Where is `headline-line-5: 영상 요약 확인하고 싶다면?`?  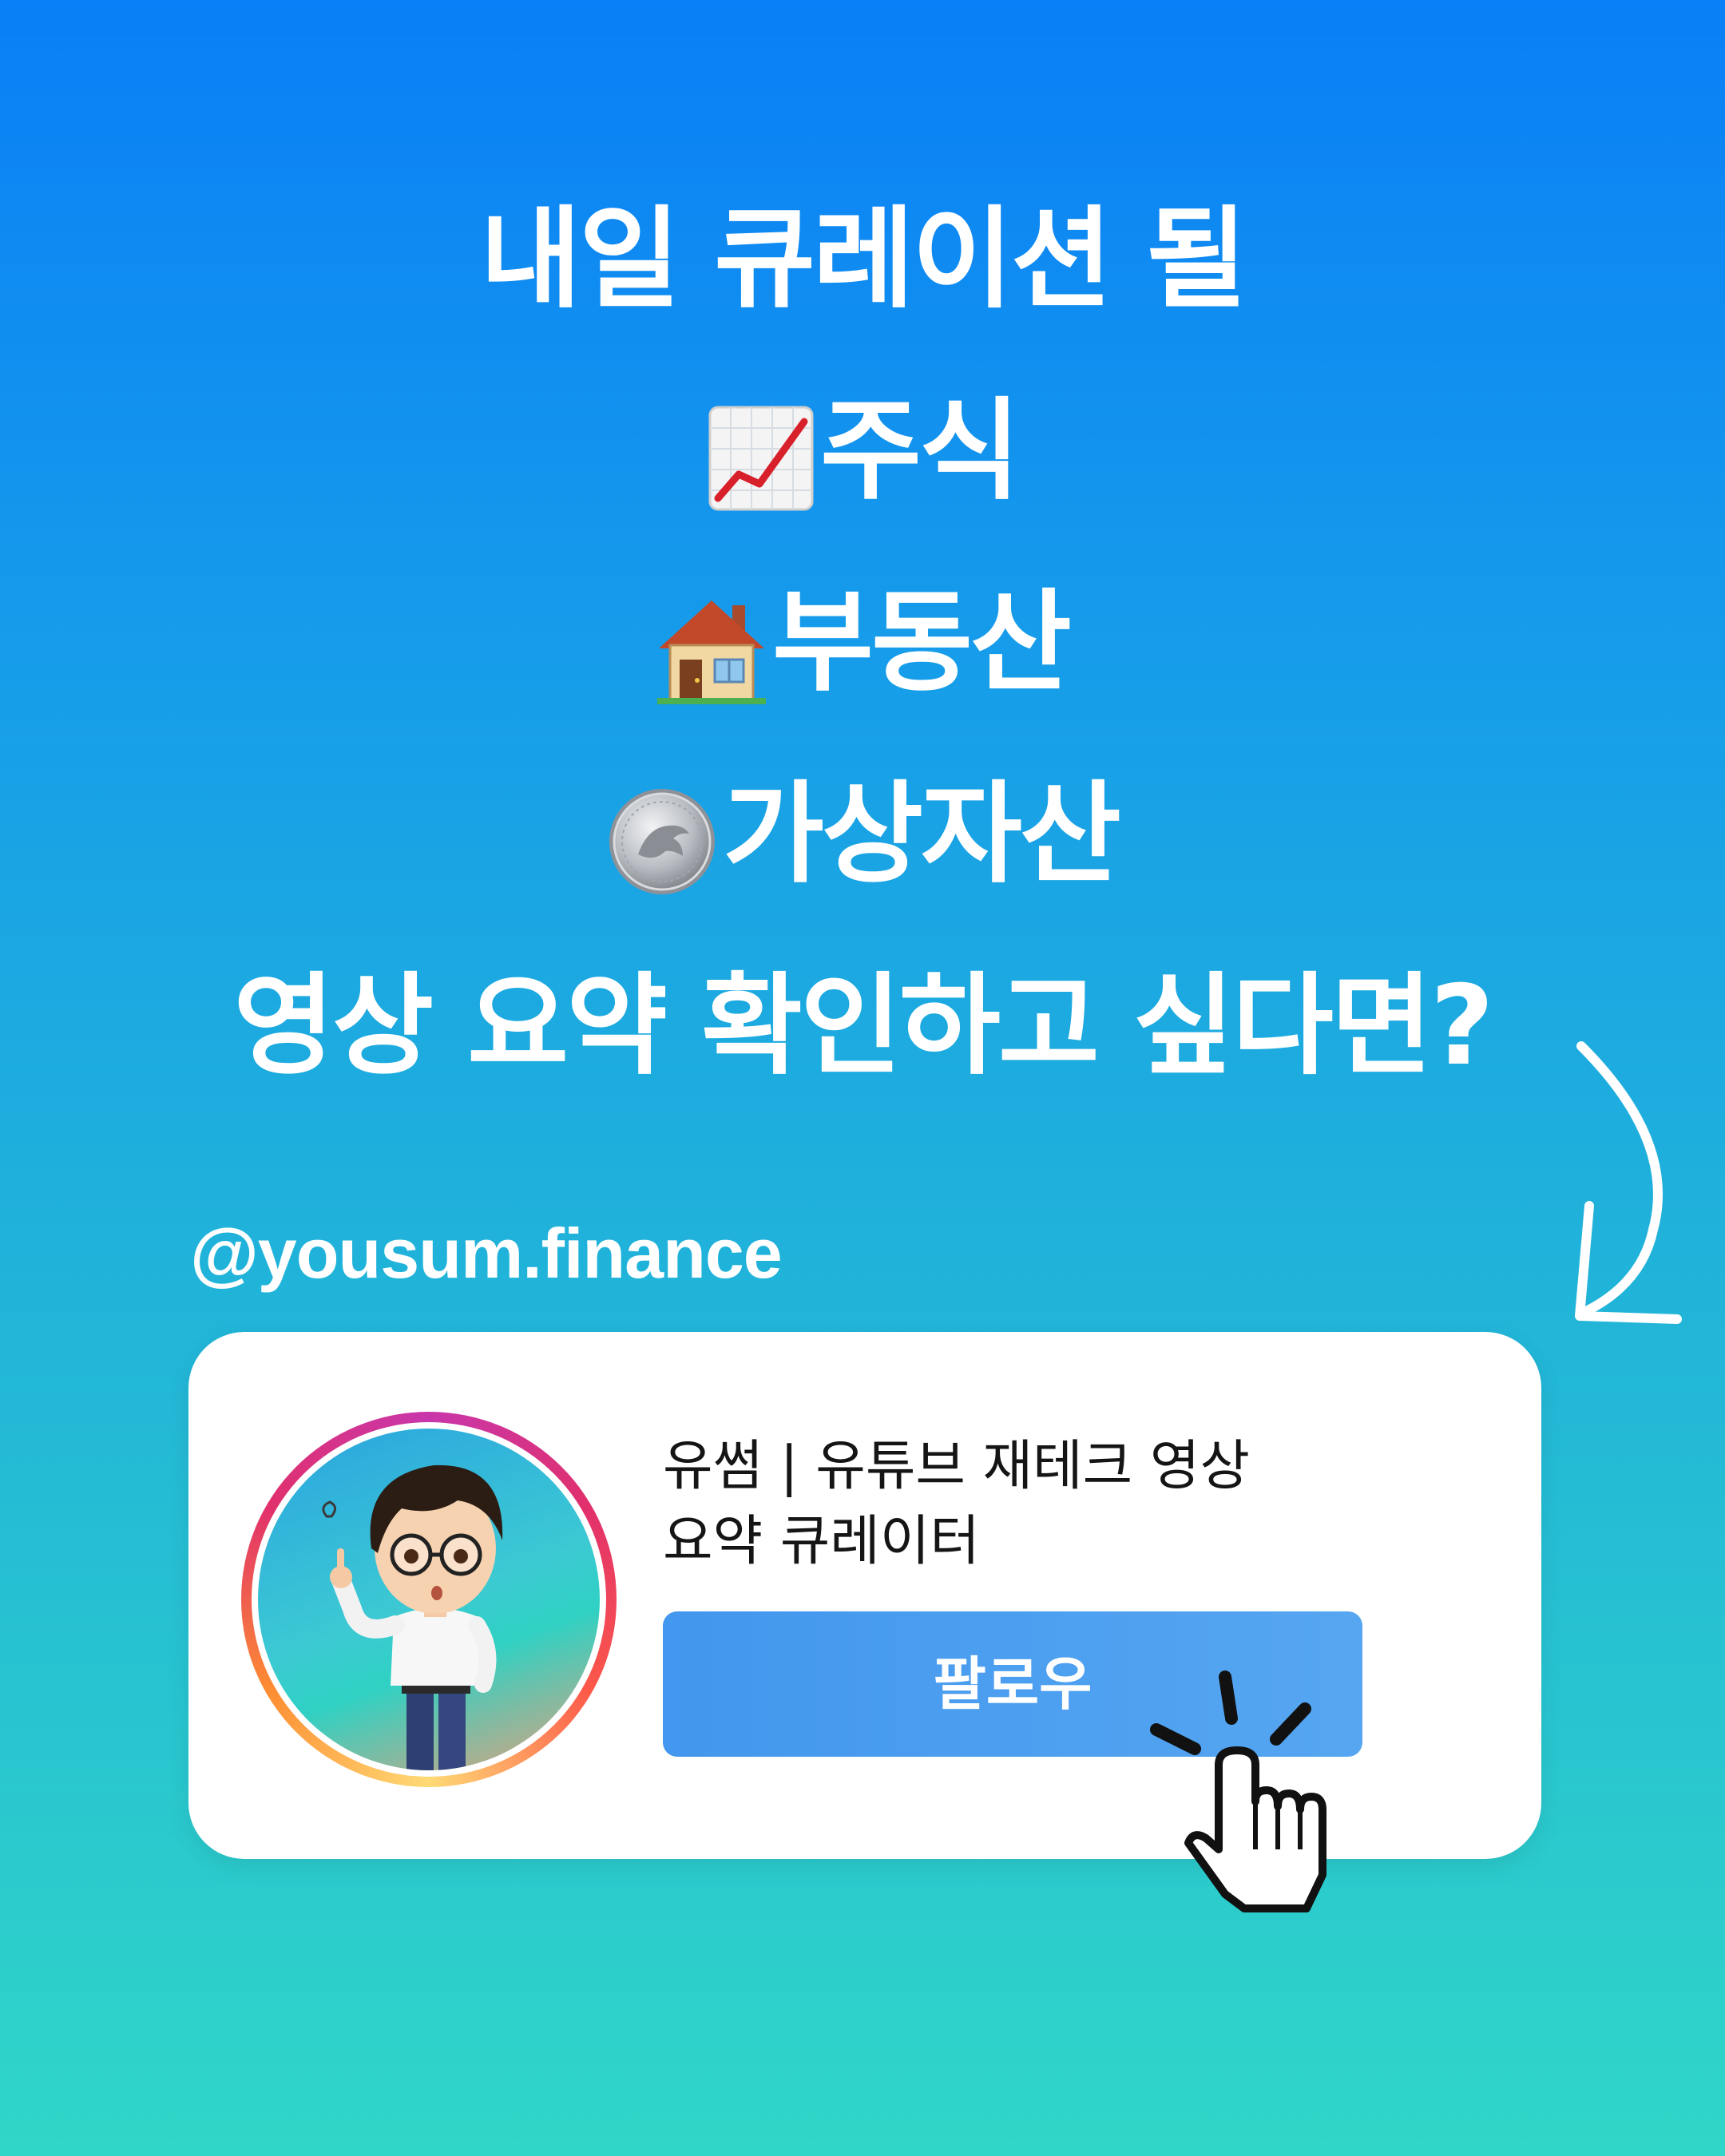
headline-line-5: 영상 요약 확인하고 싶다면? is located at coordinates (864, 1025).